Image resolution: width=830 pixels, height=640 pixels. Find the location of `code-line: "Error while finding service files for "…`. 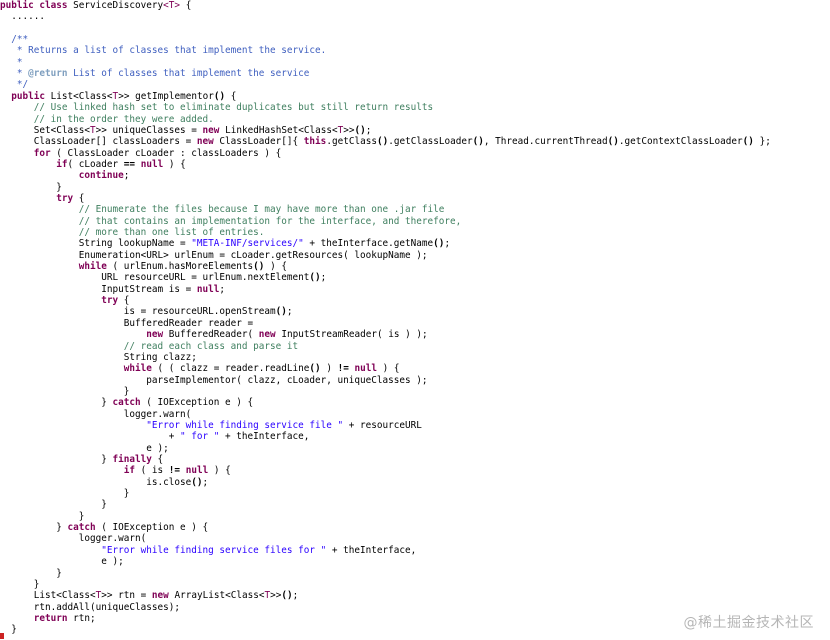

code-line: "Error while finding service files for "… is located at coordinates (208, 551).